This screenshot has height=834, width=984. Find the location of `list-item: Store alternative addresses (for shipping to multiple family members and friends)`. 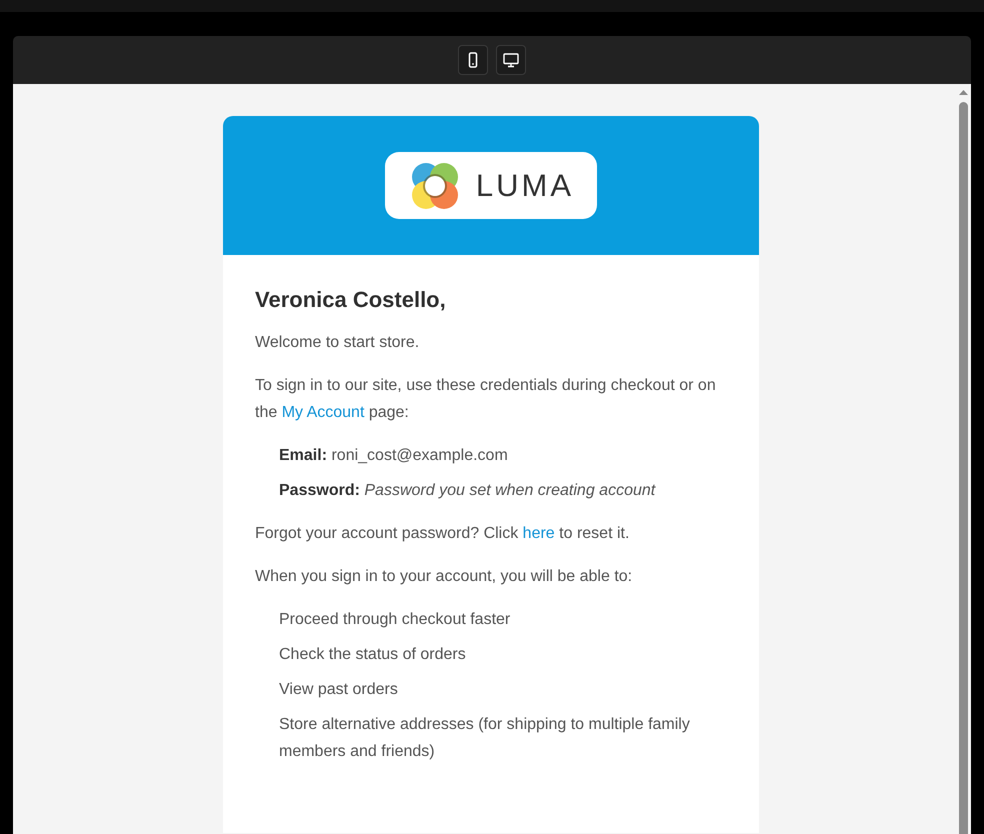

list-item: Store alternative addresses (for shipping to multiple family members and friends) is located at coordinates (485, 738).